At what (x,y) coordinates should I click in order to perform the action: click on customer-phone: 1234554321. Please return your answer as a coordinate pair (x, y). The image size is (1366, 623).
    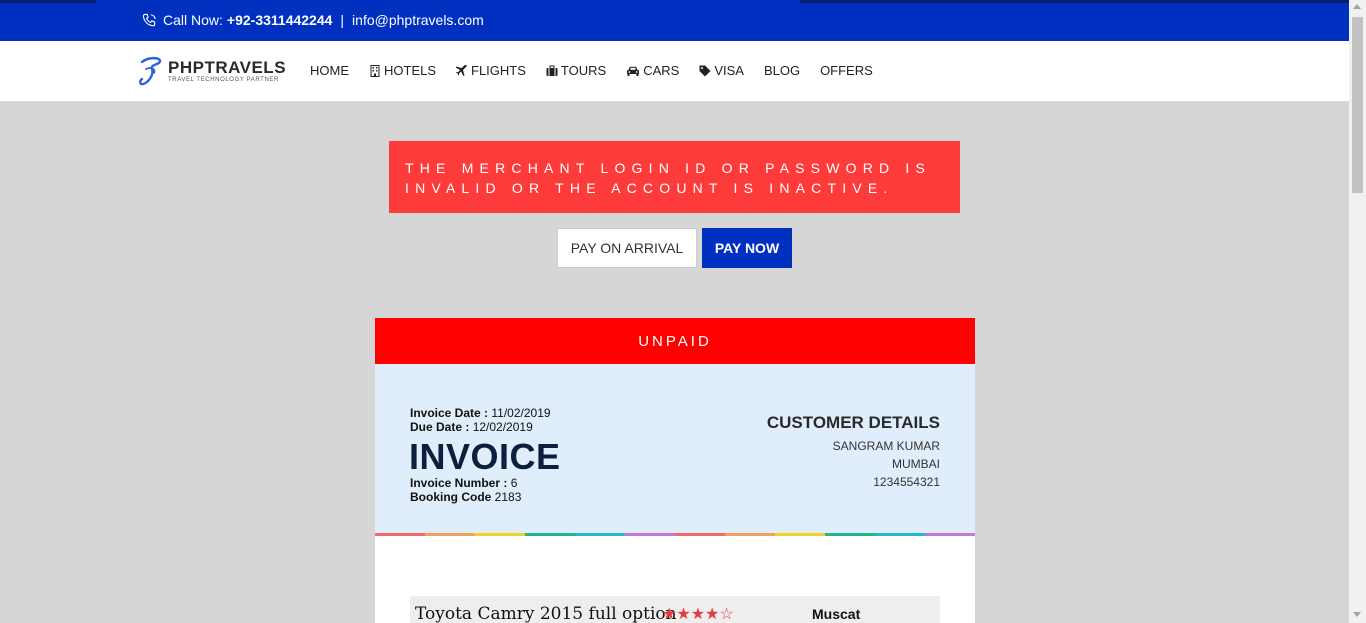
    Looking at the image, I should click on (906, 482).